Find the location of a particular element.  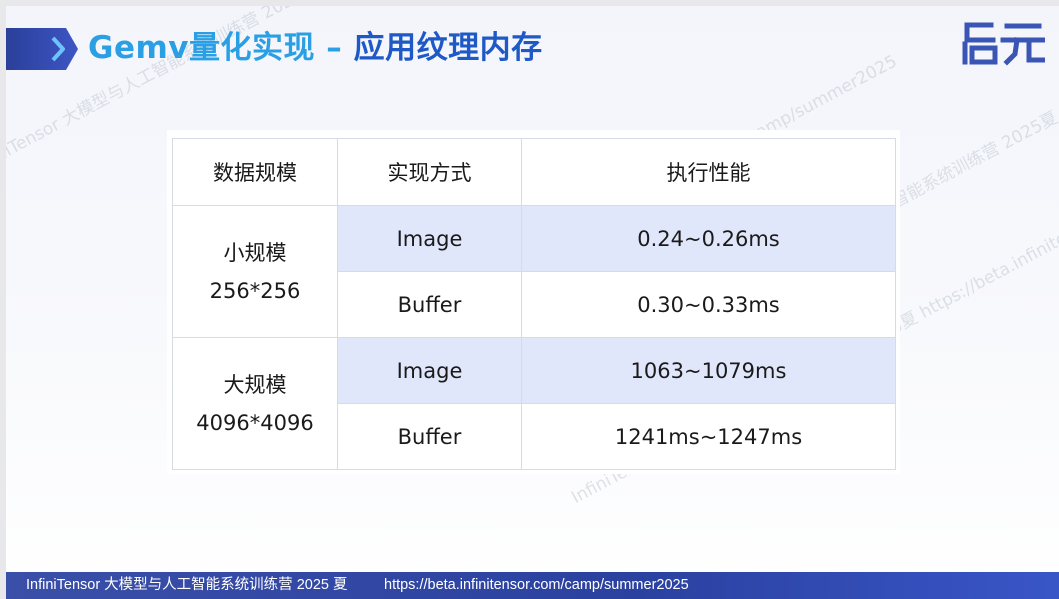

table-header-row: 数据规模 实现方式 执行性能 is located at coordinates (534, 172).